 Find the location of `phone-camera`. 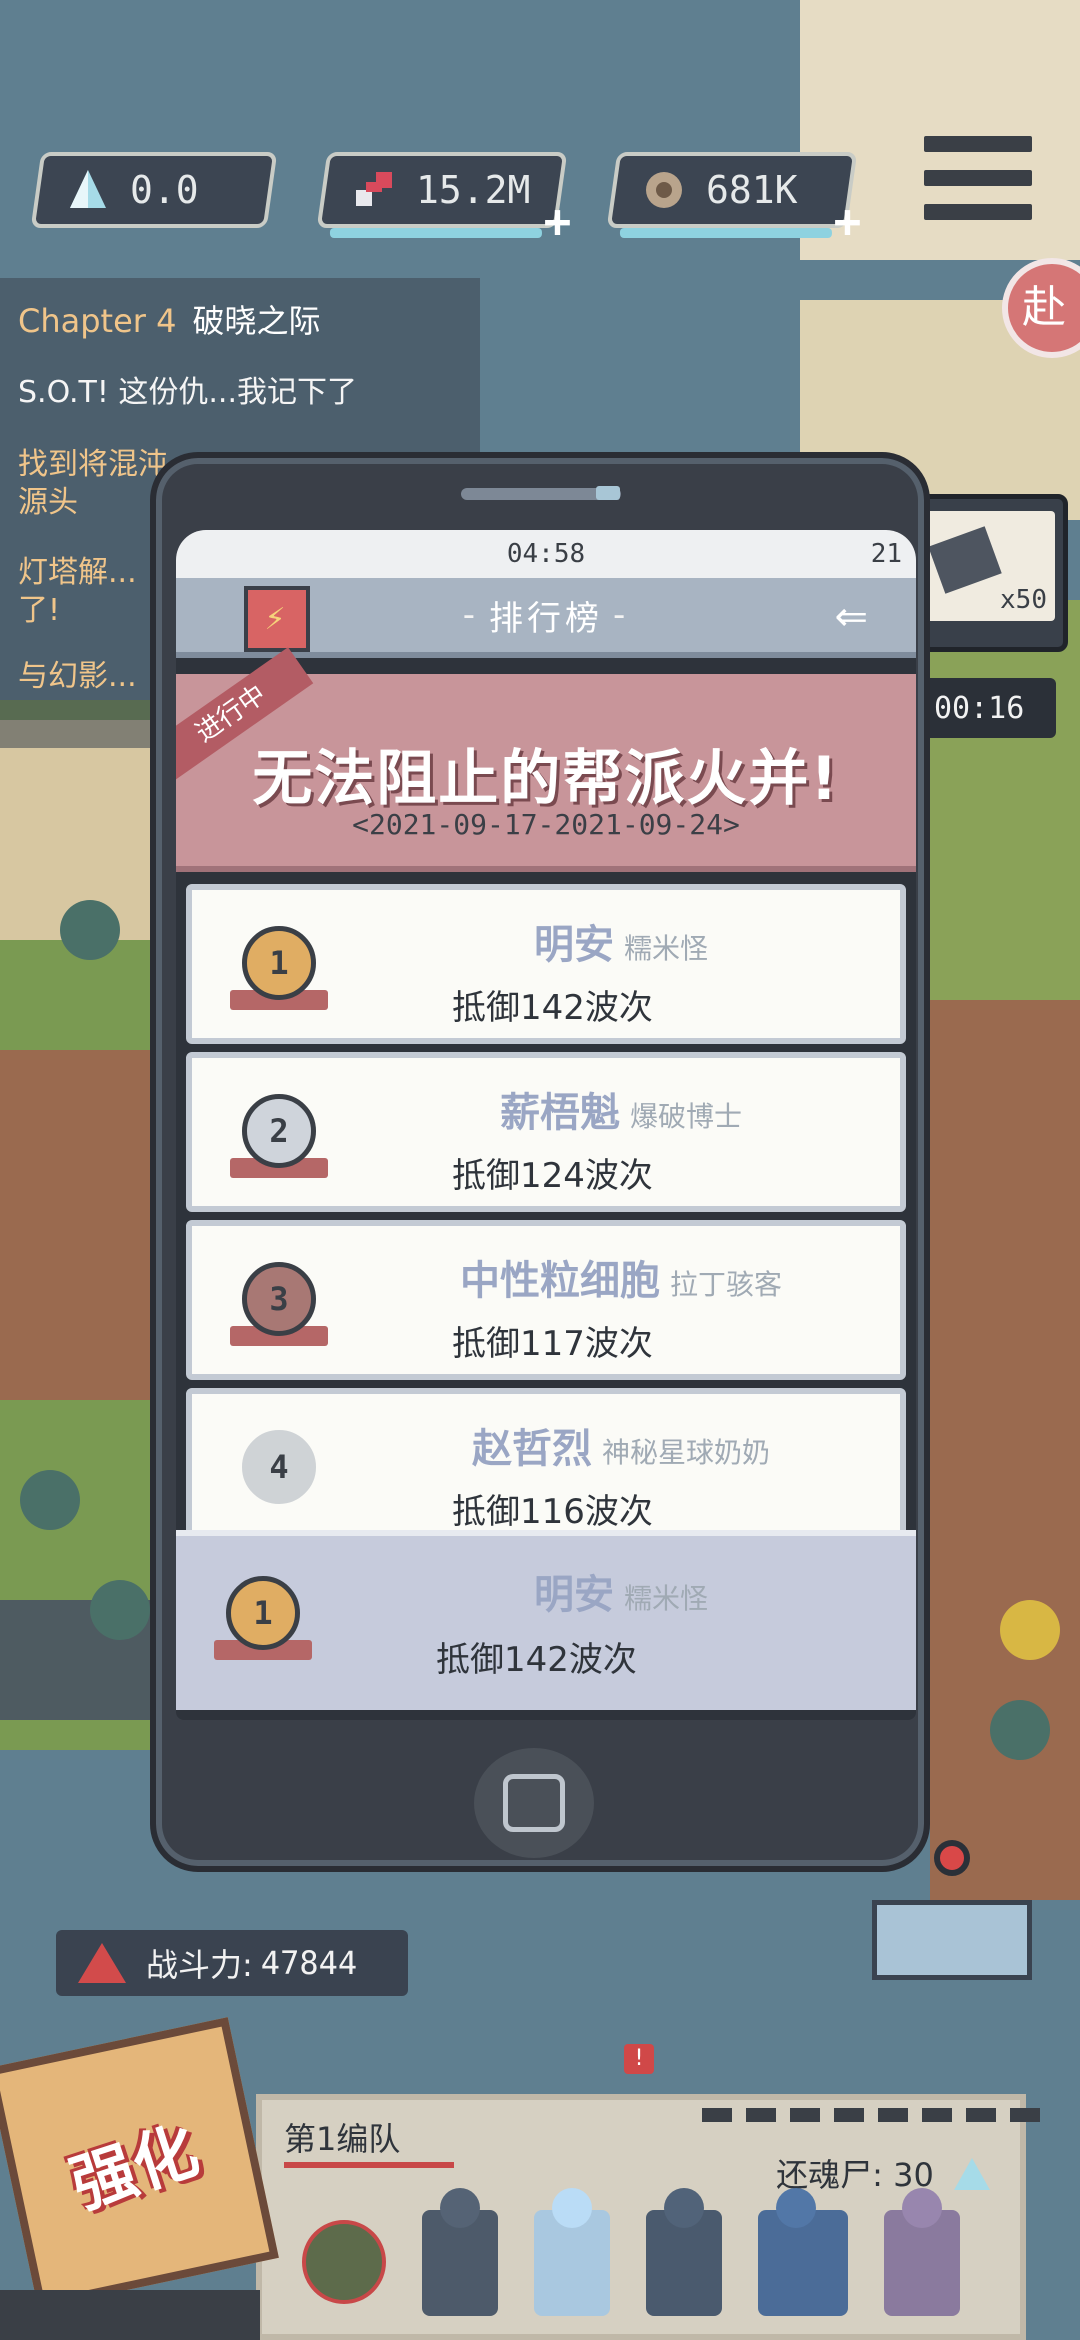

phone-camera is located at coordinates (608, 493).